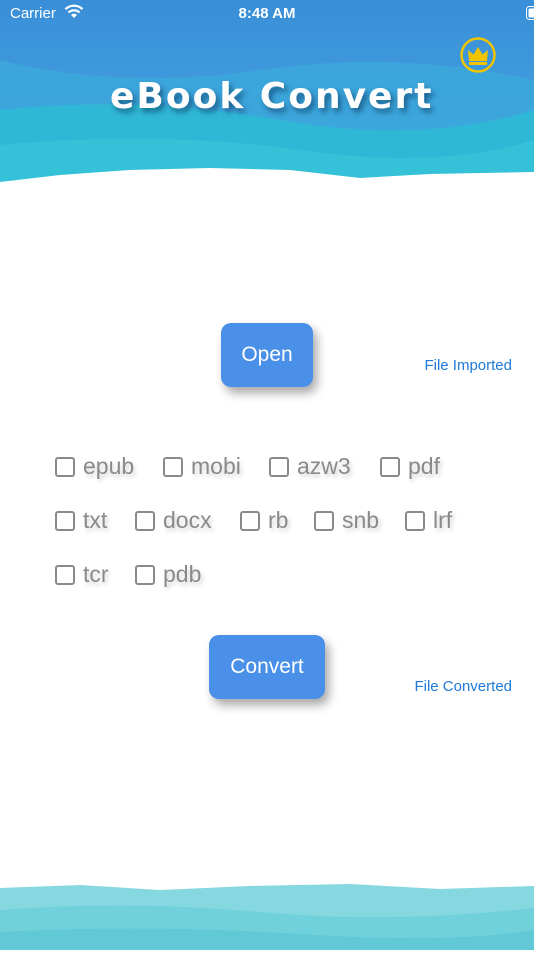 Image resolution: width=534 pixels, height=955 pixels. I want to click on format-label: lrf, so click(442, 520).